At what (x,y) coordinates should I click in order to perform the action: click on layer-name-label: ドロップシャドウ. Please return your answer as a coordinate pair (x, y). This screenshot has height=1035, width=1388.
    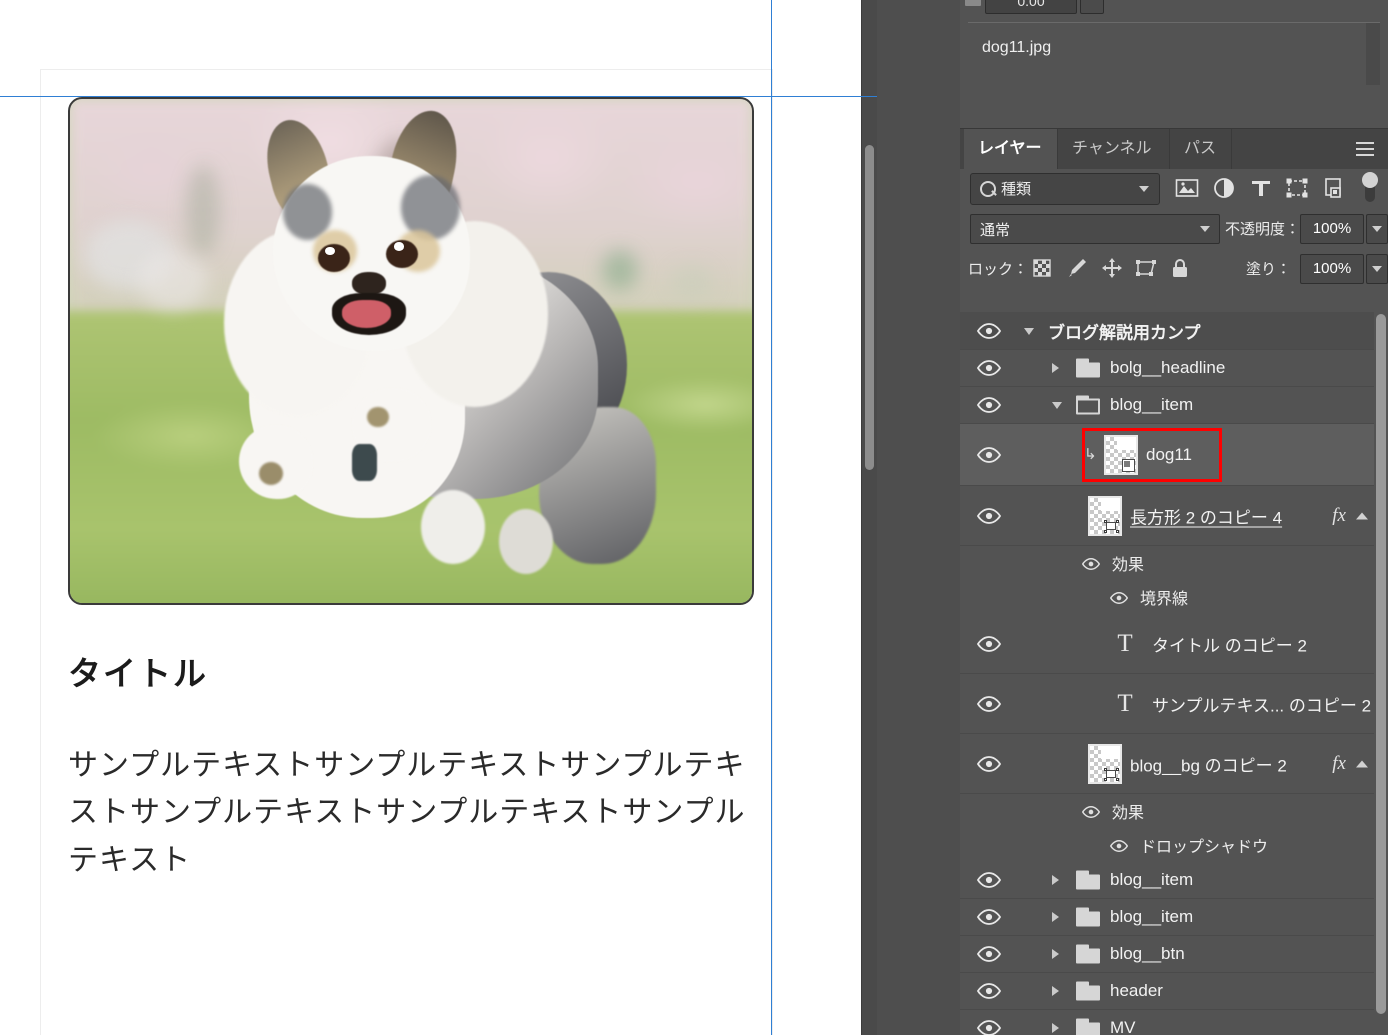
    Looking at the image, I should click on (1204, 845).